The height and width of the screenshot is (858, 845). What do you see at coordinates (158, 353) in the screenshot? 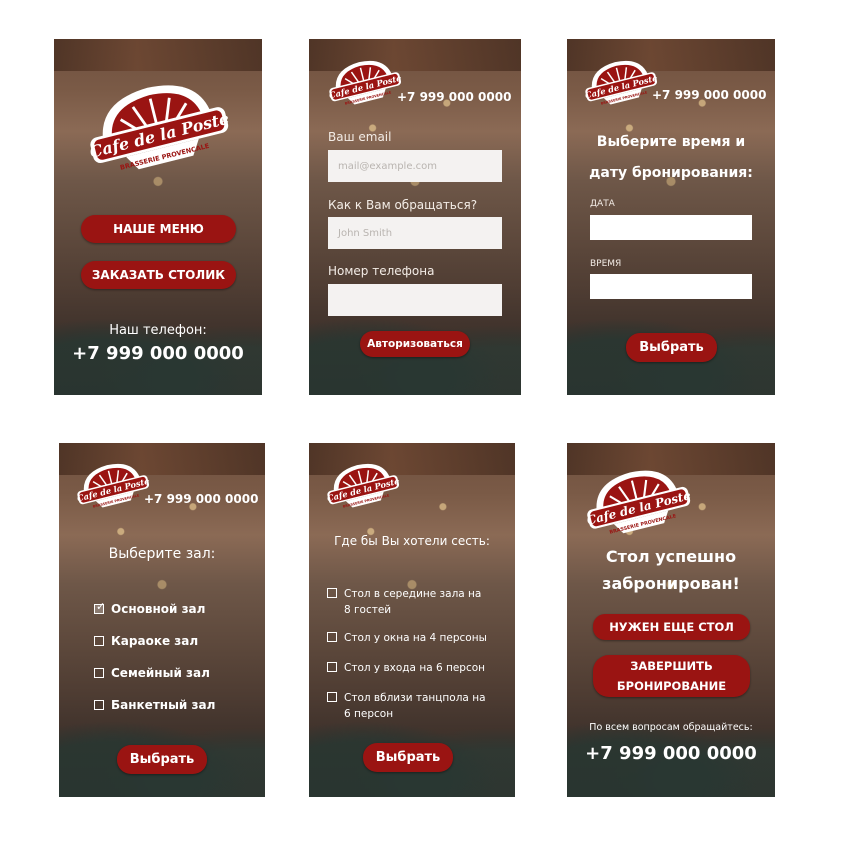
I see `phone-number: +7 999 000 0000` at bounding box center [158, 353].